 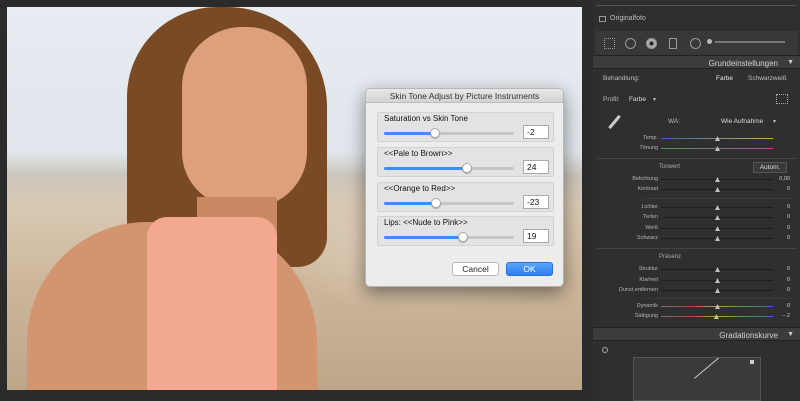 What do you see at coordinates (449, 237) in the screenshot?
I see `lips-slider` at bounding box center [449, 237].